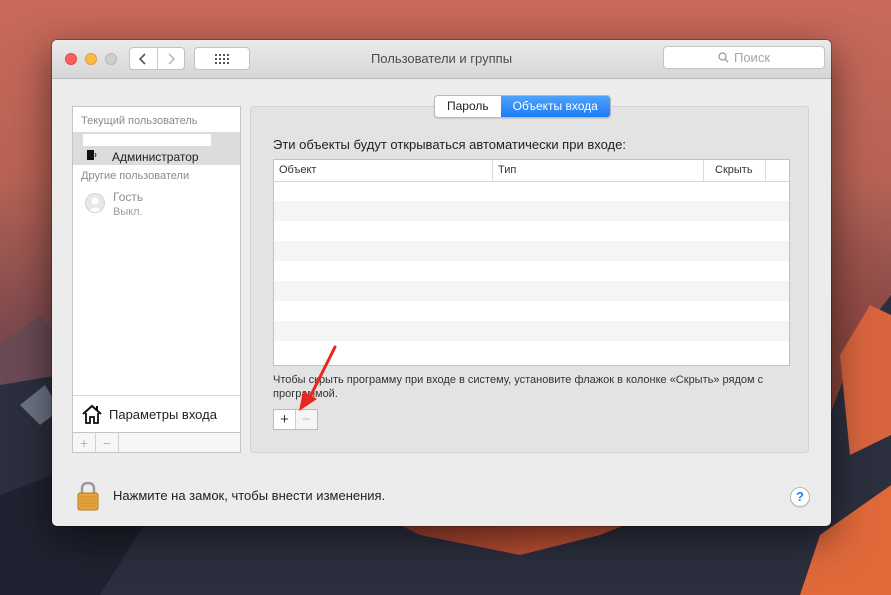 This screenshot has width=891, height=595. Describe the element at coordinates (107, 442) in the screenshot. I see `remove-user-button: −` at that location.